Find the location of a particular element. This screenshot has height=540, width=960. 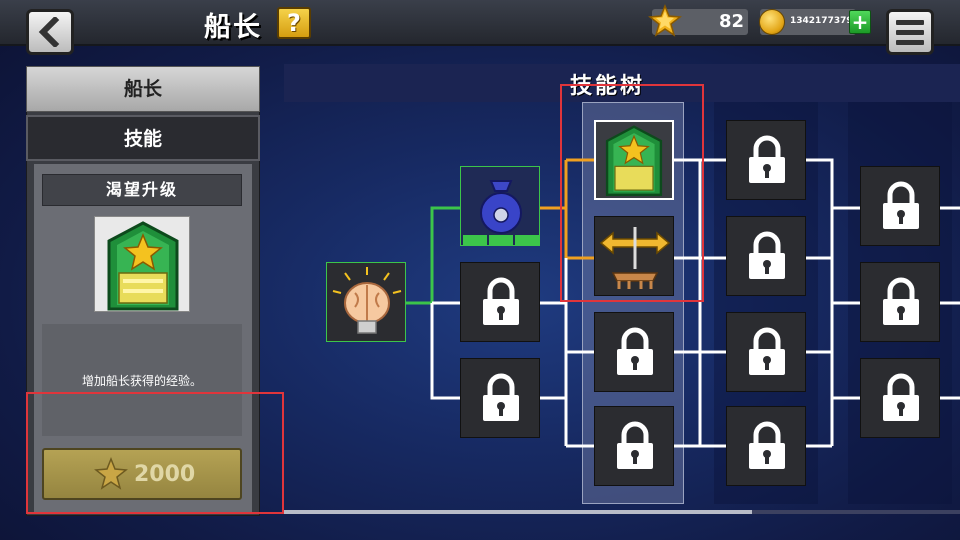

skill-node-brain is located at coordinates (366, 302).